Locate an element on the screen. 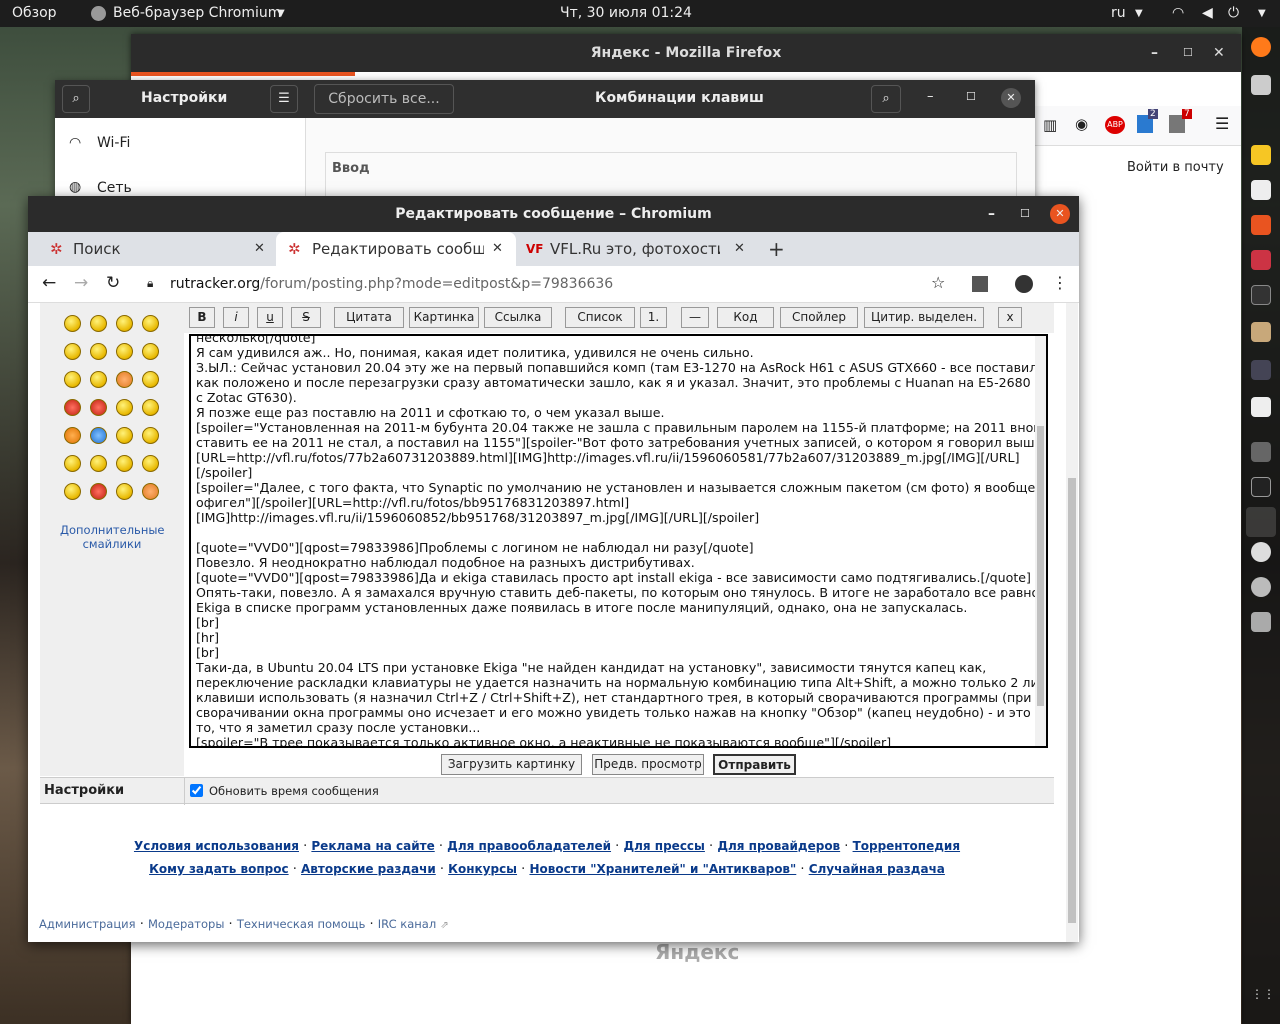 The width and height of the screenshot is (1280, 1024). clock: Чт, 30 июля 01:24 is located at coordinates (626, 13).